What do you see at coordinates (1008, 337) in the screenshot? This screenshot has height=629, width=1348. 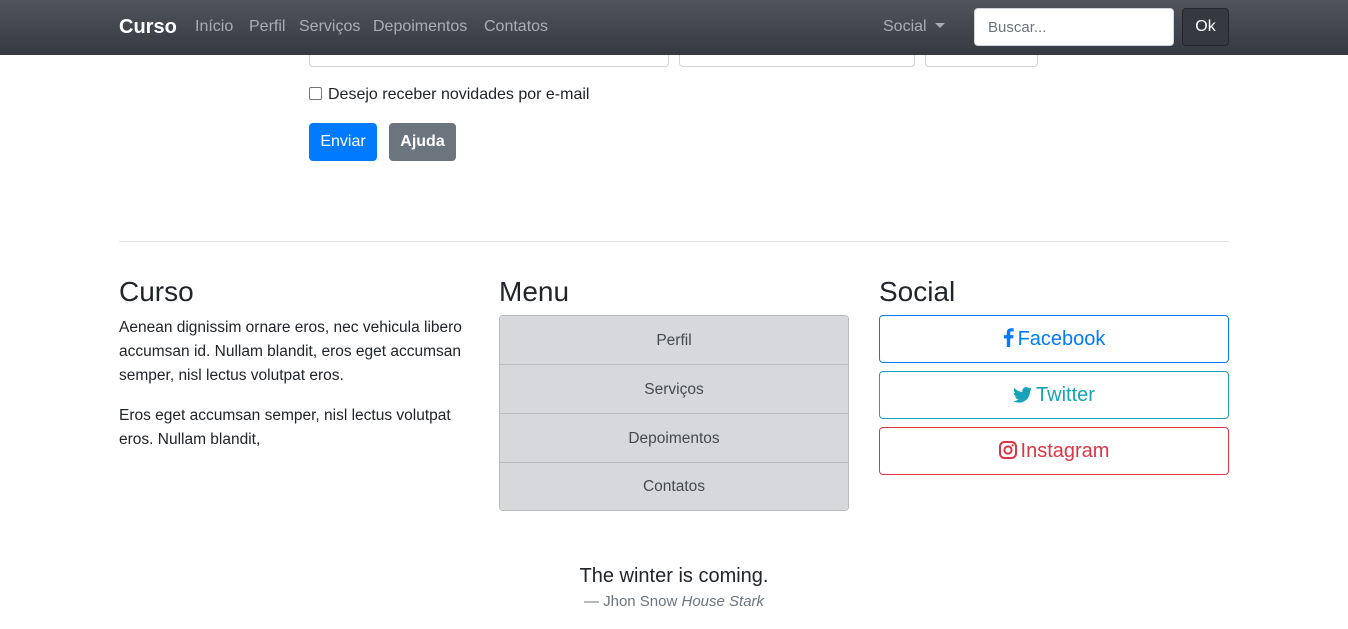 I see `facebook-icon` at bounding box center [1008, 337].